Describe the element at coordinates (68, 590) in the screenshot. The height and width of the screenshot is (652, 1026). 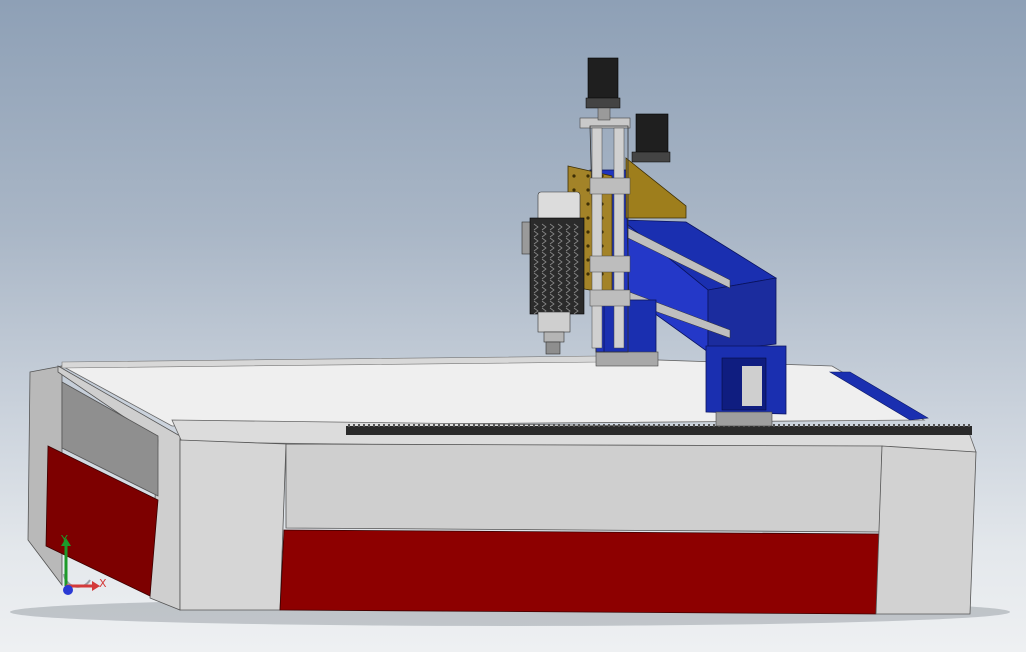
I see `z-axis-dot` at that location.